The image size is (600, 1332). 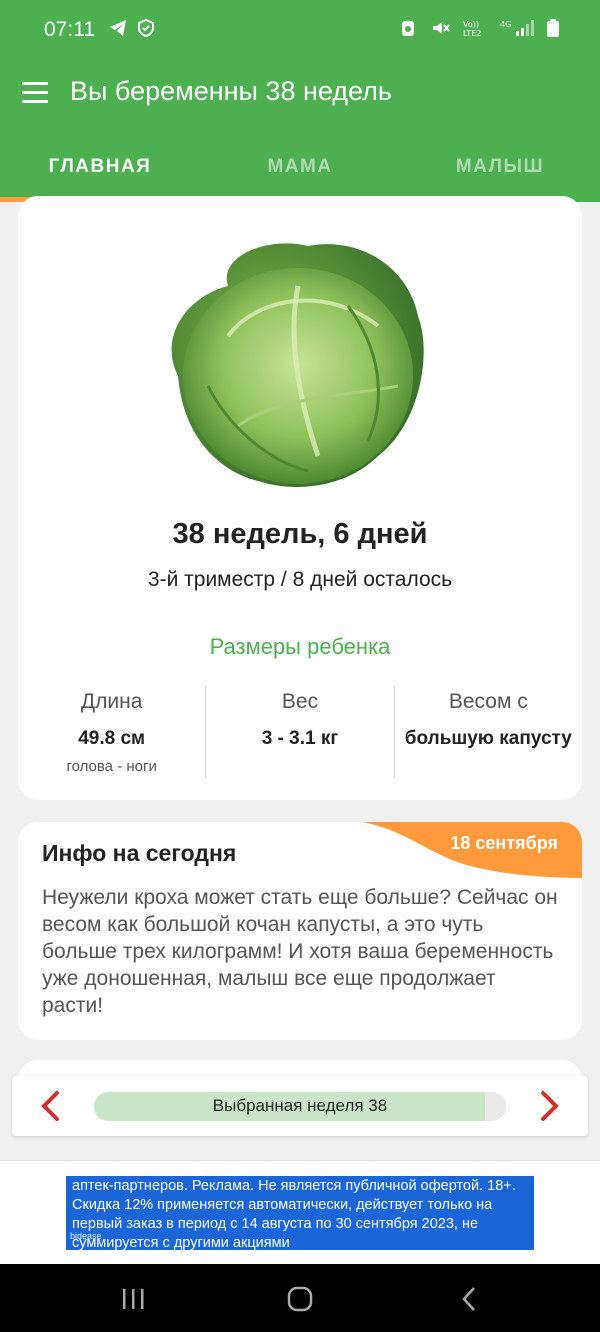 I want to click on hamburger-menu-icon, so click(x=35, y=93).